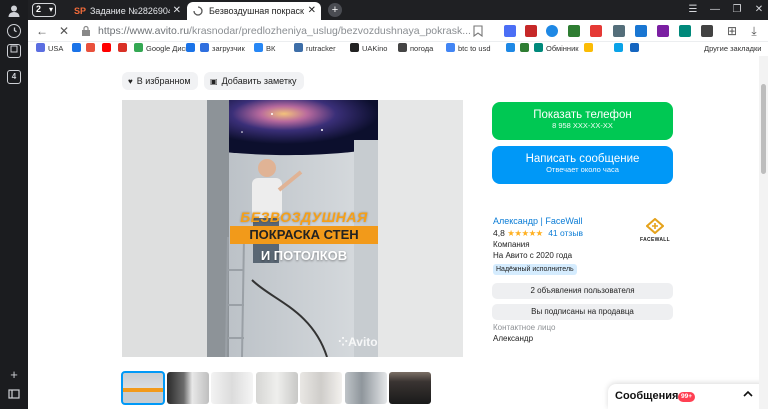 Image resolution: width=768 pixels, height=409 pixels. I want to click on favorite-label: В избранном, so click(163, 81).